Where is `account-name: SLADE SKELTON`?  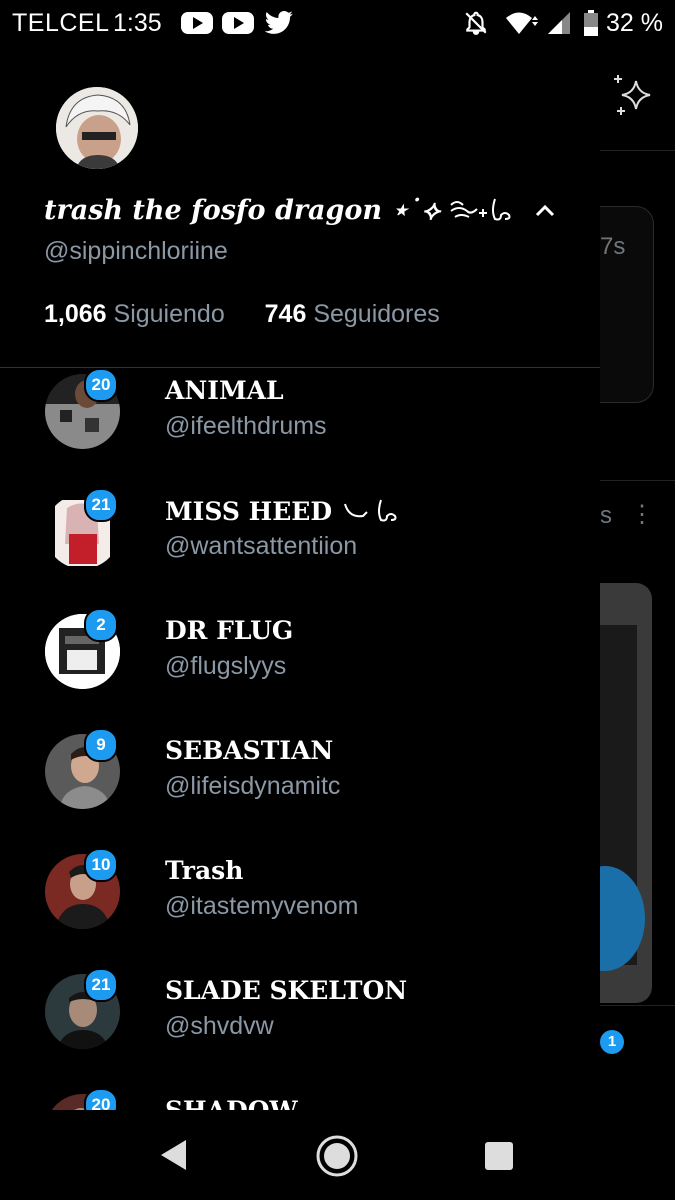 account-name: SLADE SKELTON is located at coordinates (286, 990).